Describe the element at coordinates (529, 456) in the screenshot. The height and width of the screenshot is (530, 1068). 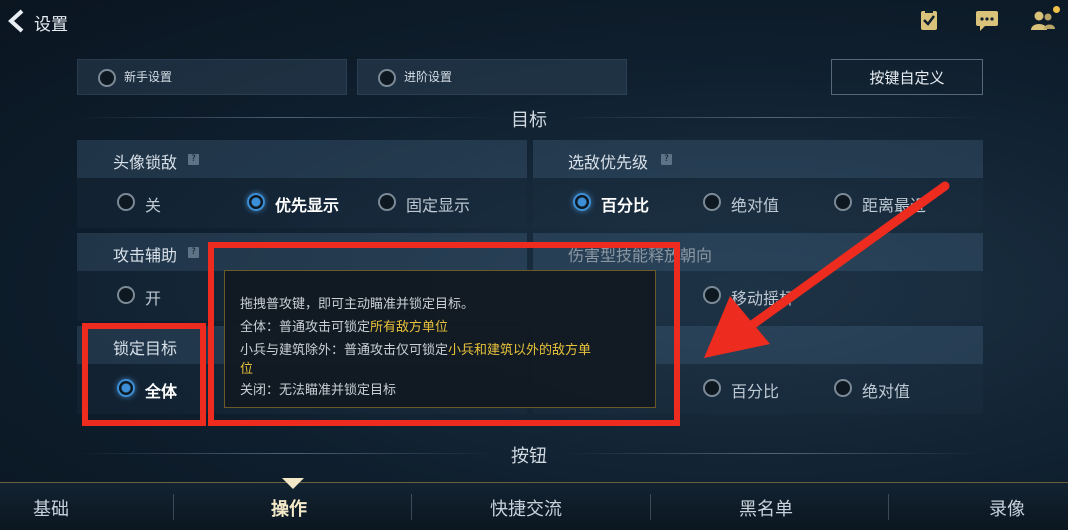
I see `section-title-buttons: 按钮` at that location.